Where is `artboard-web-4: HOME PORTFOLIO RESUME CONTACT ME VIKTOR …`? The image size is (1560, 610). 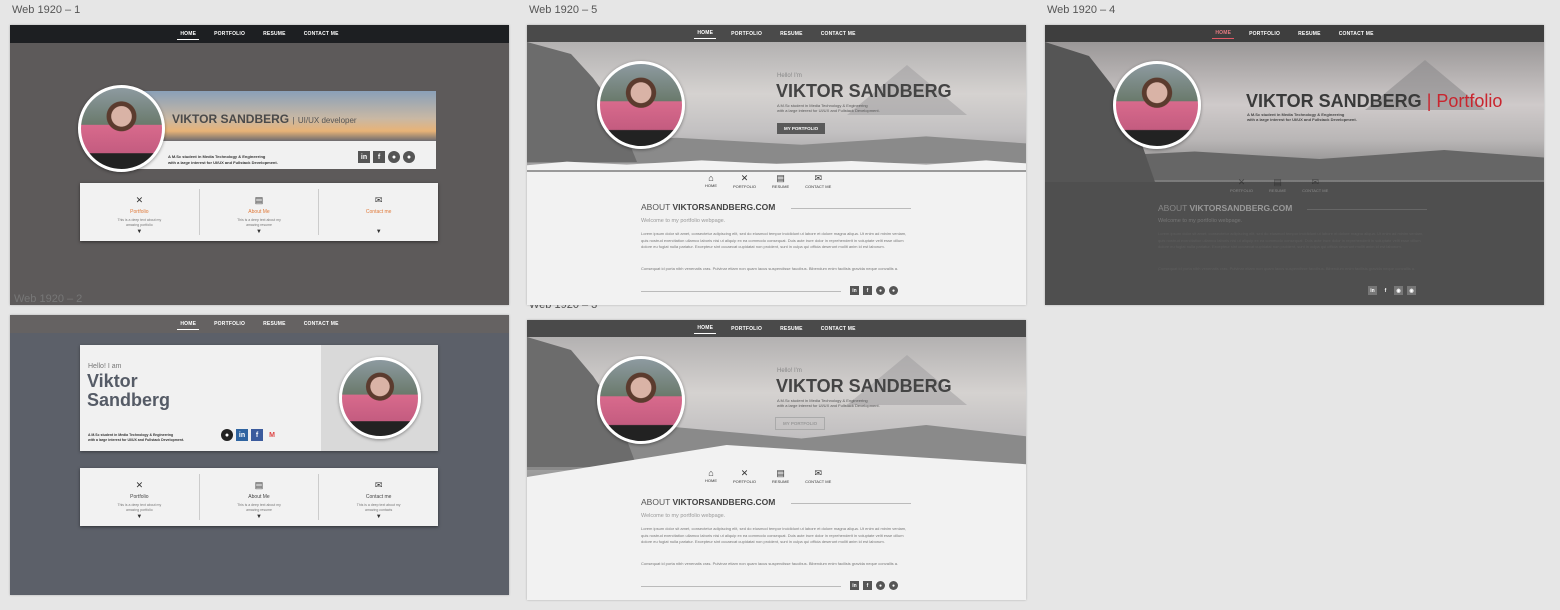 artboard-web-4: HOME PORTFOLIO RESUME CONTACT ME VIKTOR … is located at coordinates (1294, 165).